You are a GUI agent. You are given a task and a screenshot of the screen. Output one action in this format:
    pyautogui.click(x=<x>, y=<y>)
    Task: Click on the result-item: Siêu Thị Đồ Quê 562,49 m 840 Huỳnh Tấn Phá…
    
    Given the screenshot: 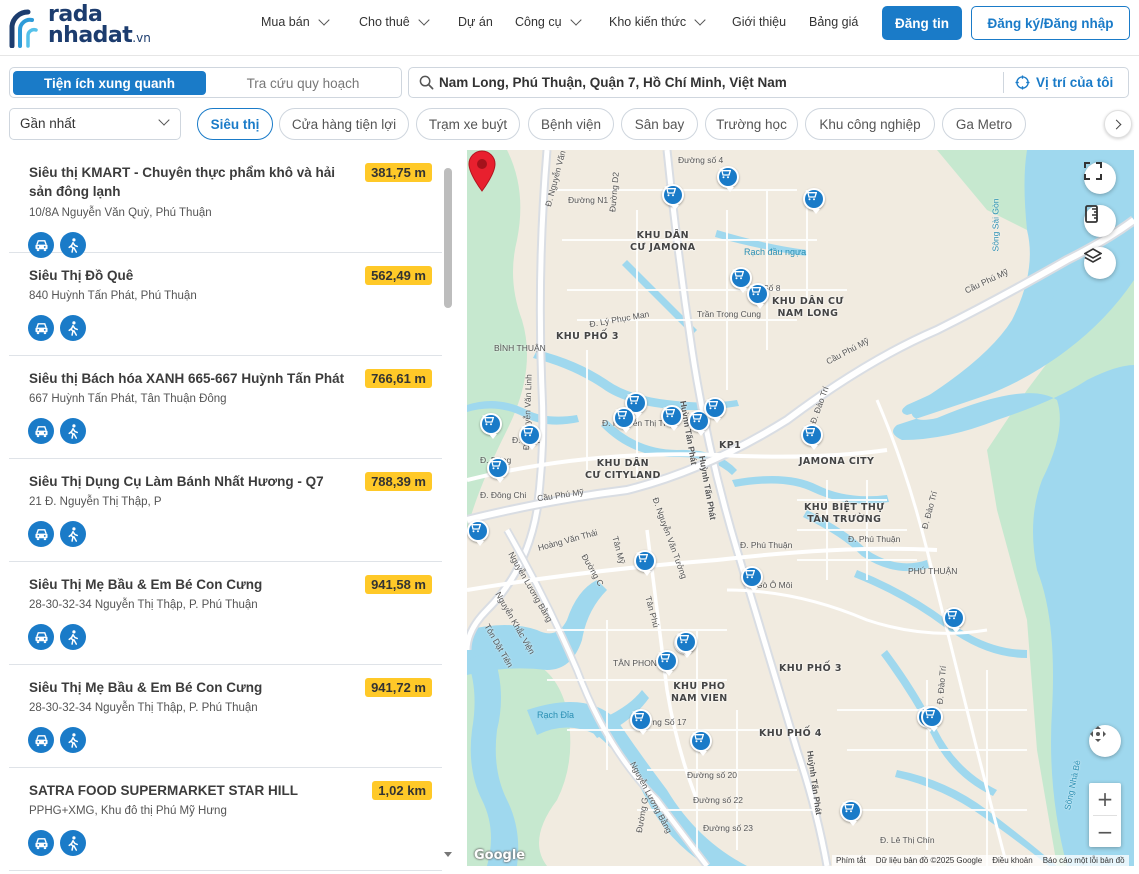 What is the action you would take?
    pyautogui.click(x=225, y=304)
    